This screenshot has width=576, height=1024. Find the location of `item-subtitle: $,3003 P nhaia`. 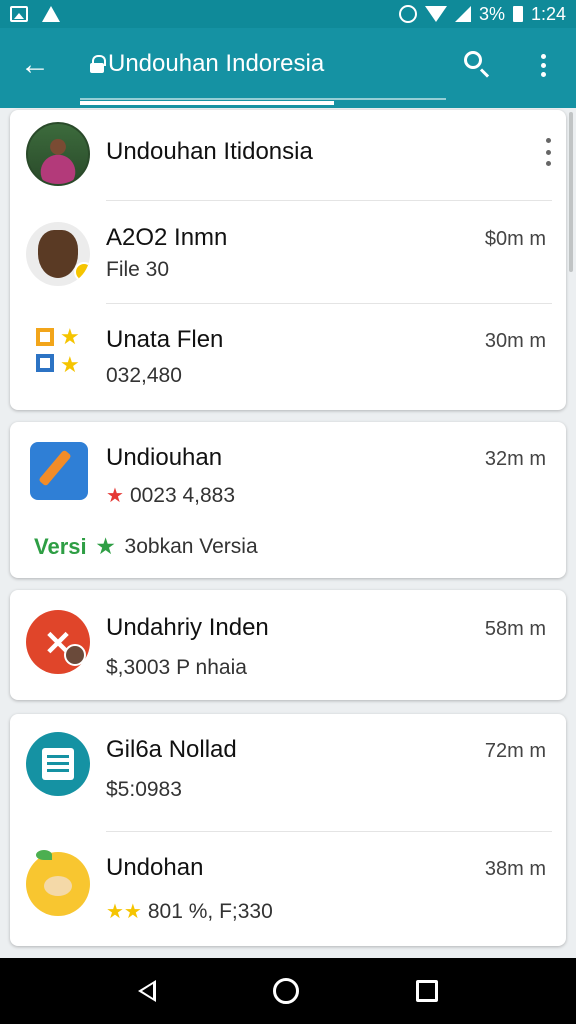

item-subtitle: $,3003 P nhaia is located at coordinates (176, 667).